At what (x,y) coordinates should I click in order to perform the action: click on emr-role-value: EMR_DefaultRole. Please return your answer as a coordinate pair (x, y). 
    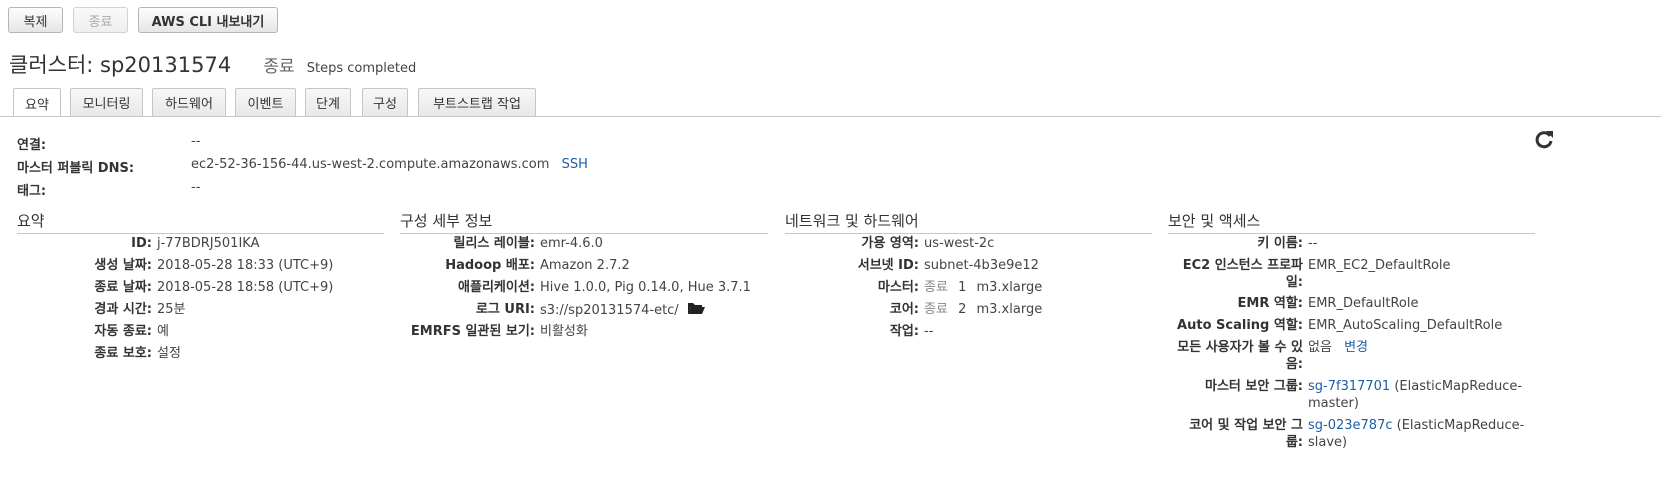
    Looking at the image, I should click on (1363, 303).